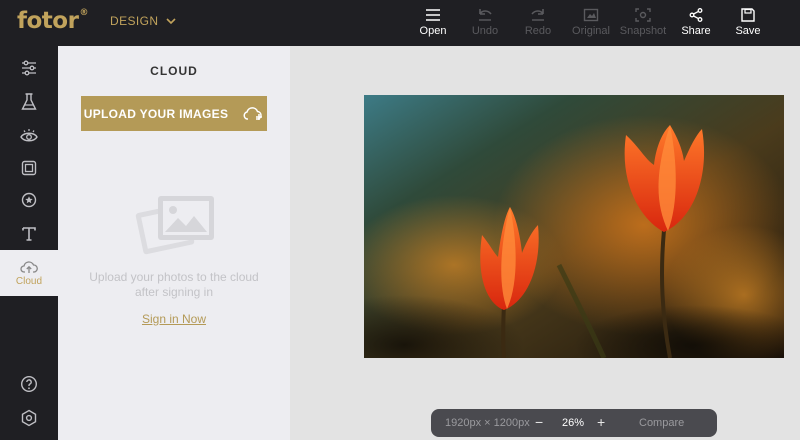  I want to click on redo-icon, so click(537, 15).